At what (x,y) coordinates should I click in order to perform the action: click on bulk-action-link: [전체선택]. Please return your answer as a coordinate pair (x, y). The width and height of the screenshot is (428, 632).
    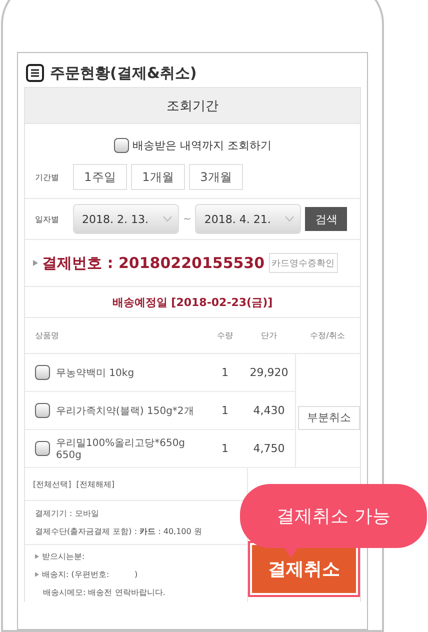
    Looking at the image, I should click on (52, 484).